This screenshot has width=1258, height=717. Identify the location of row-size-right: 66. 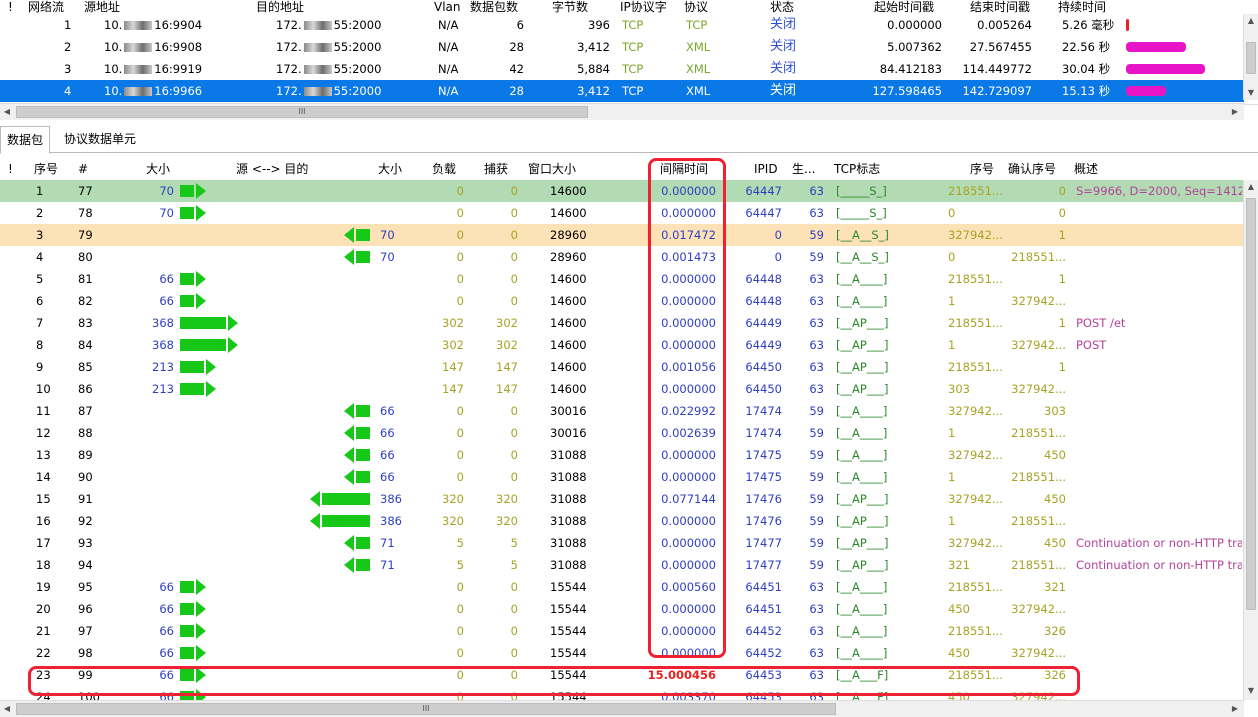
(387, 433).